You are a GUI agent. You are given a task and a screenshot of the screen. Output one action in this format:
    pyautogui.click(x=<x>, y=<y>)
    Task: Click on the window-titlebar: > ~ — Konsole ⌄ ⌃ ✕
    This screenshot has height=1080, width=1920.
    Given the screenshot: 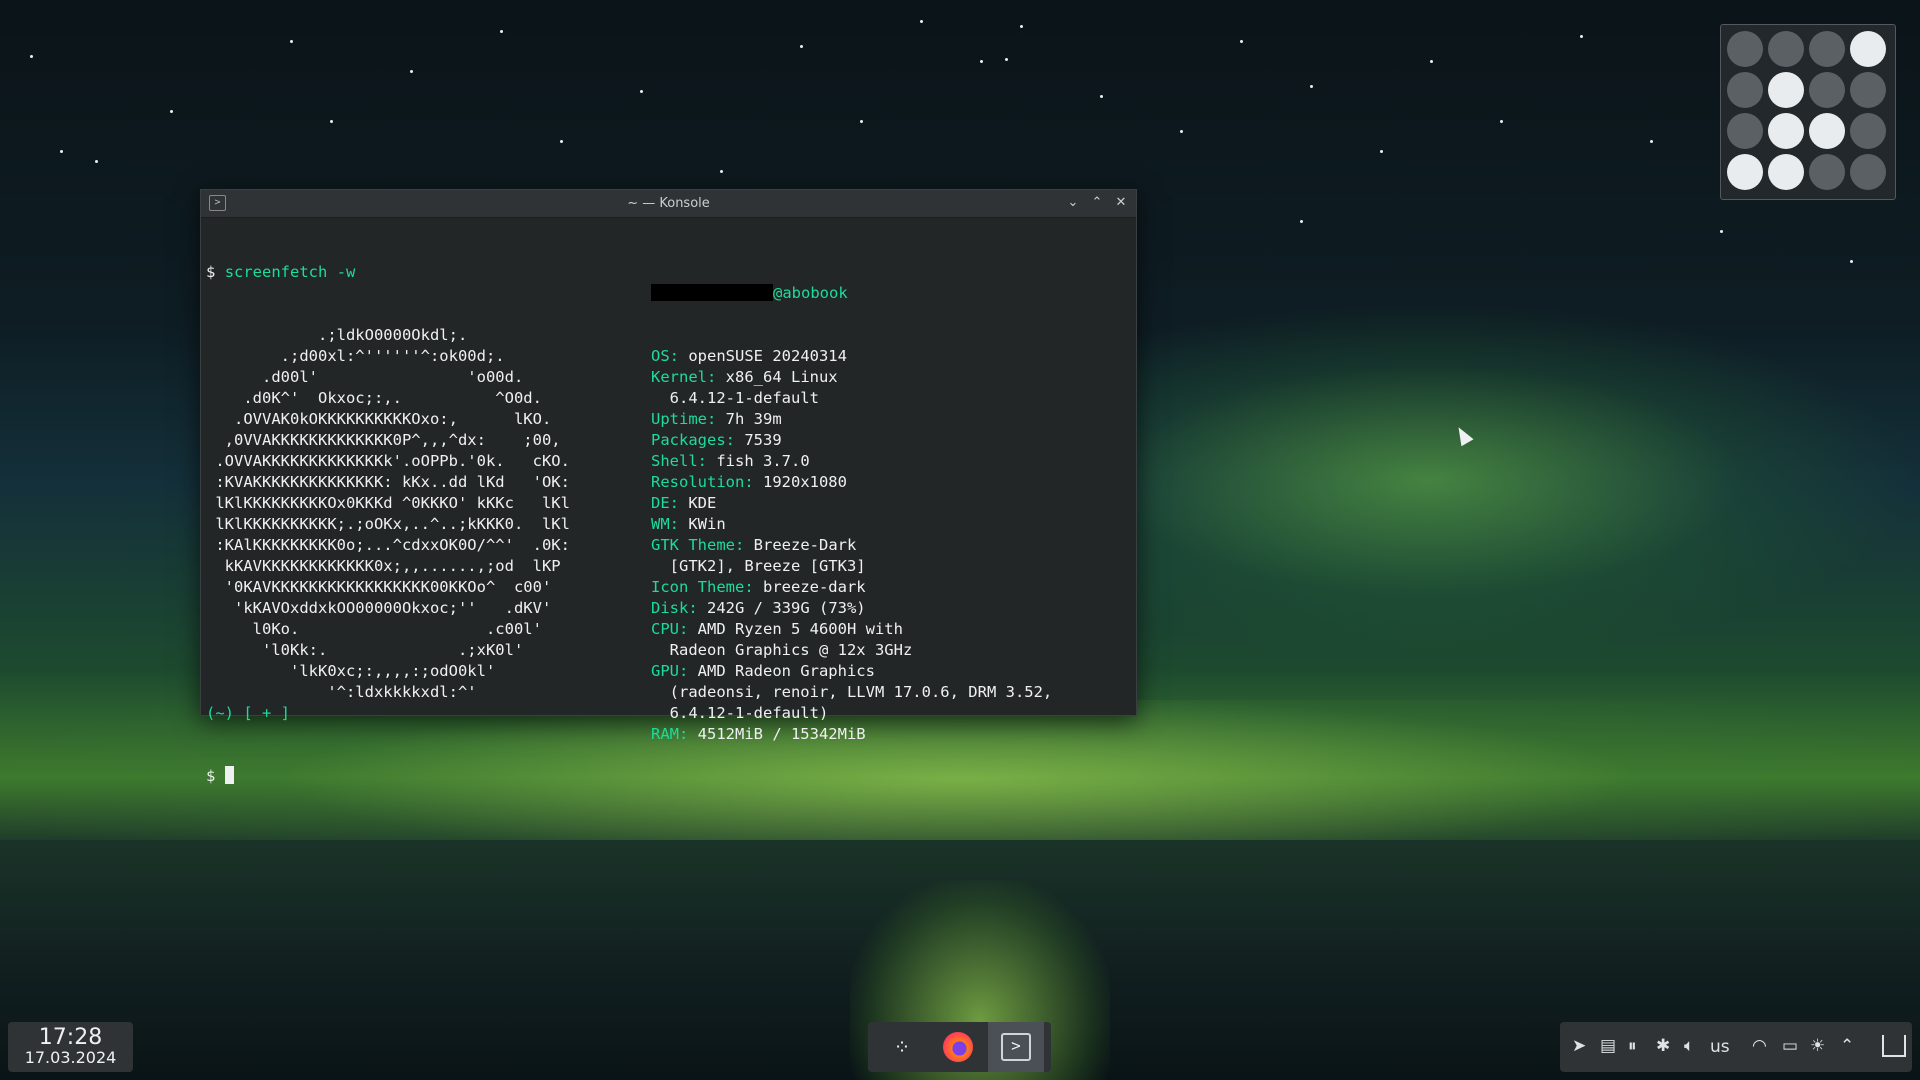 What is the action you would take?
    pyautogui.click(x=668, y=204)
    